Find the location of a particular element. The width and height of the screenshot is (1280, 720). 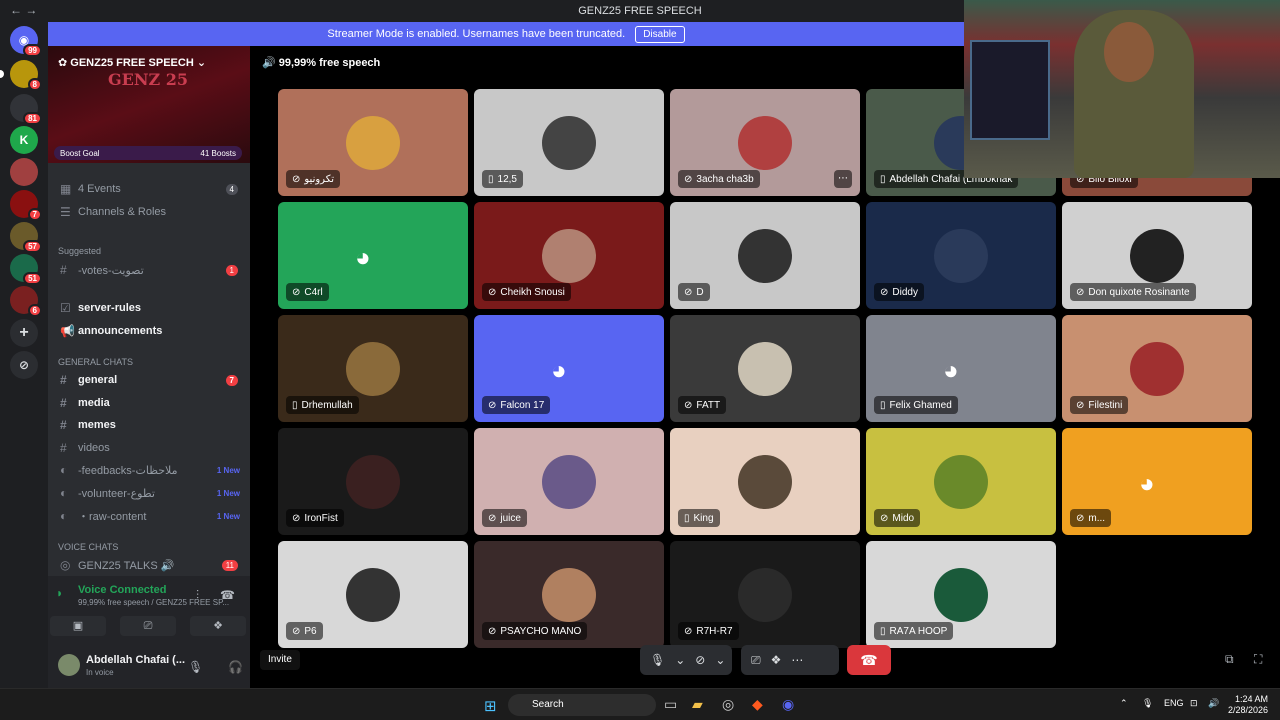

server-icon: 7 is located at coordinates (26, 205).